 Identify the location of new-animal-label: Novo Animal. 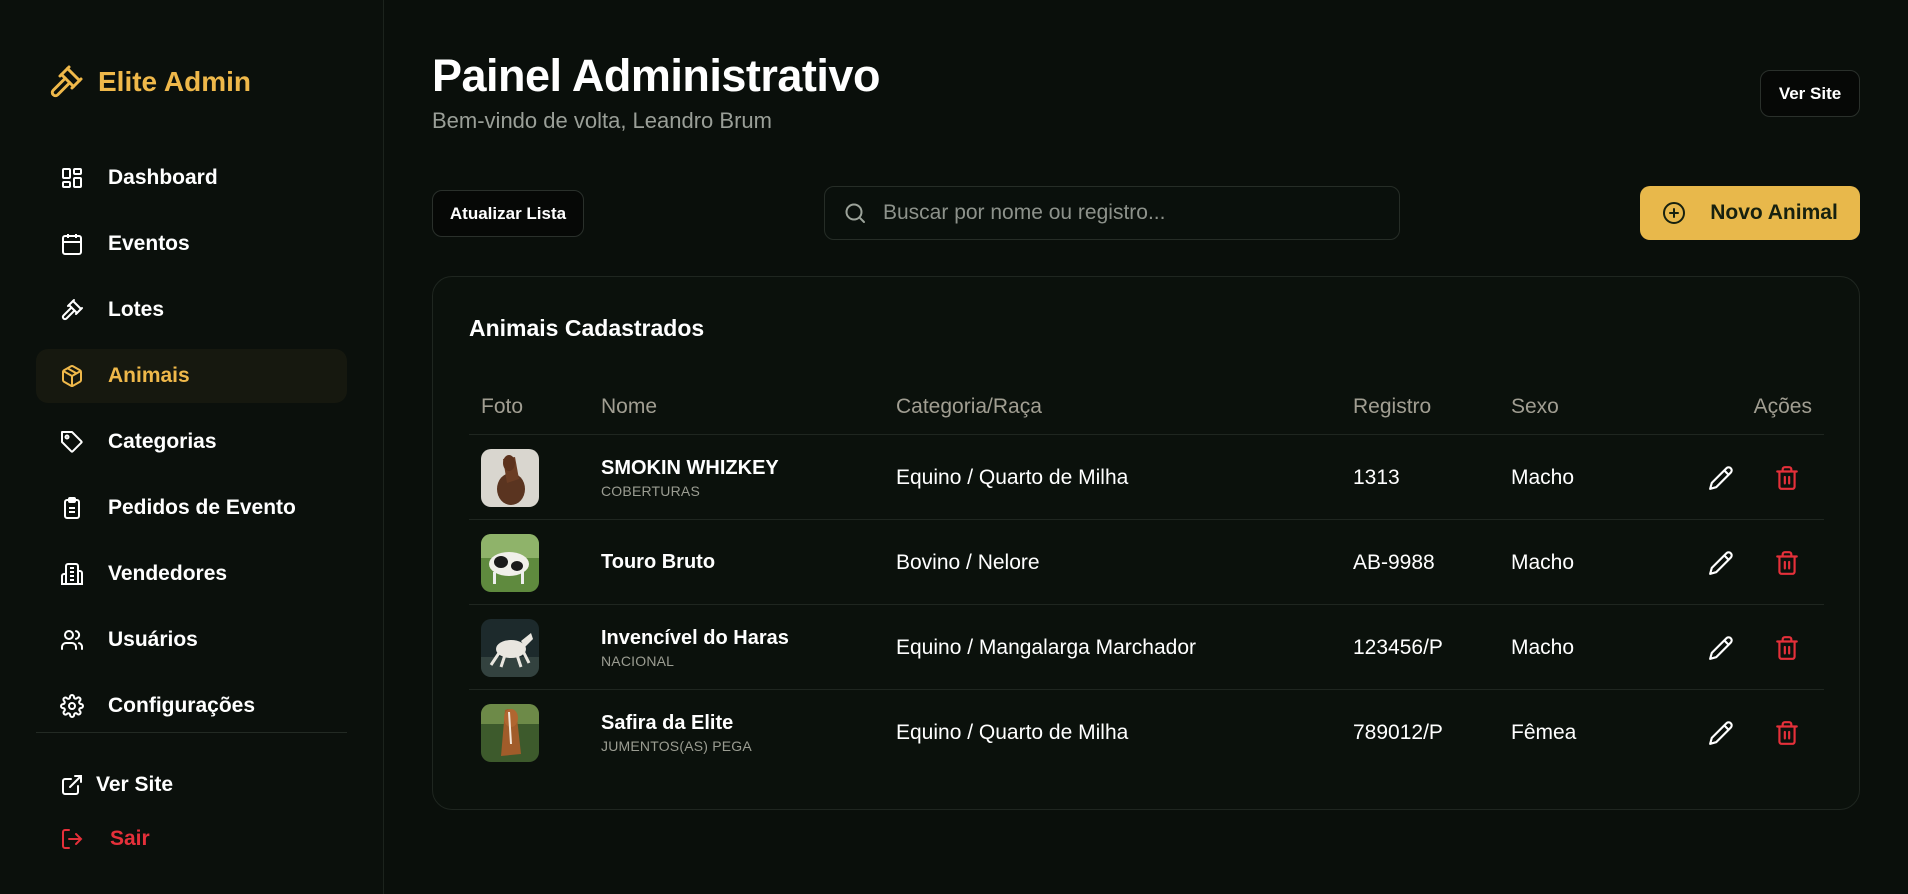
(1774, 212).